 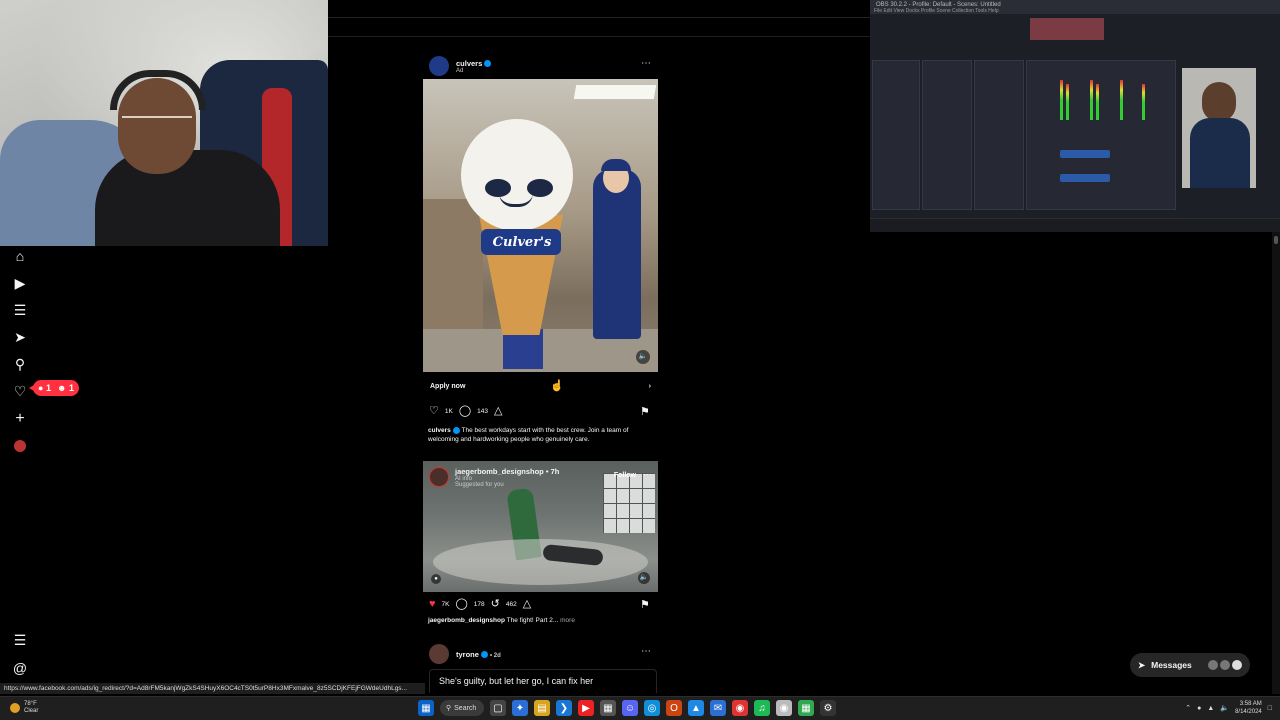 I want to click on post-username: culvers, so click(x=474, y=63).